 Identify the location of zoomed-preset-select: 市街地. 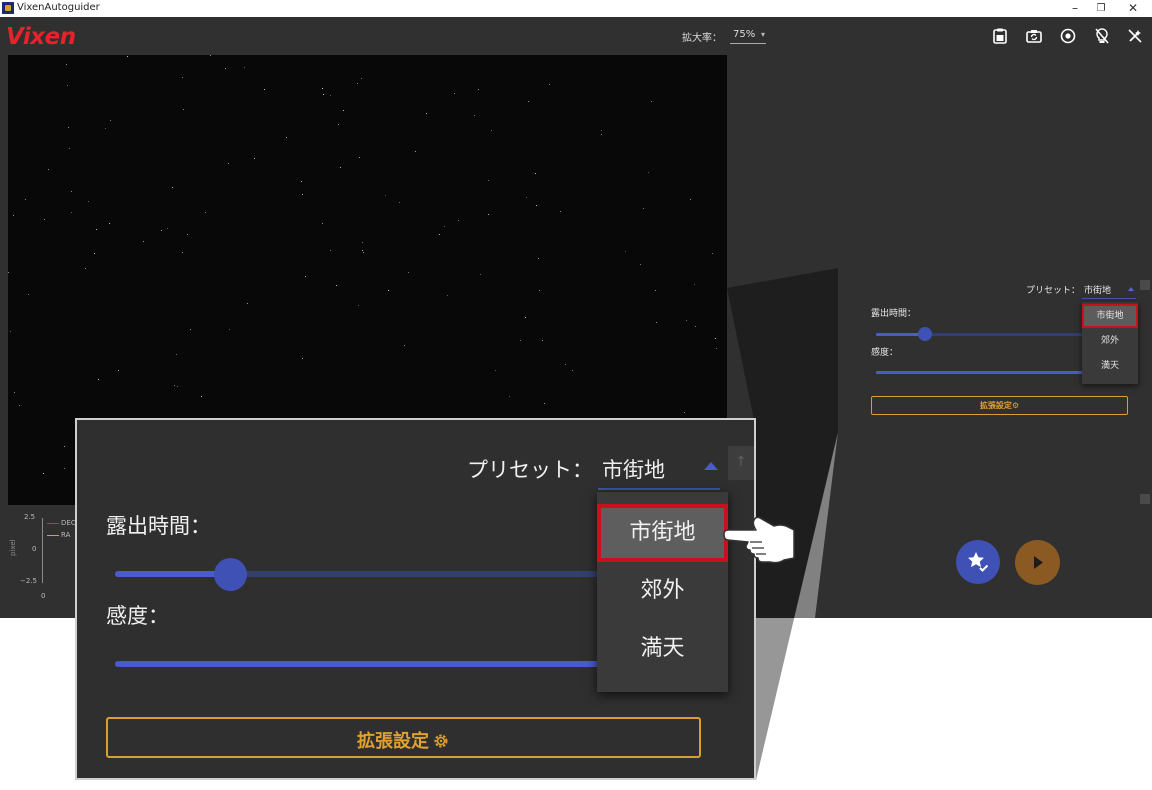
(659, 469).